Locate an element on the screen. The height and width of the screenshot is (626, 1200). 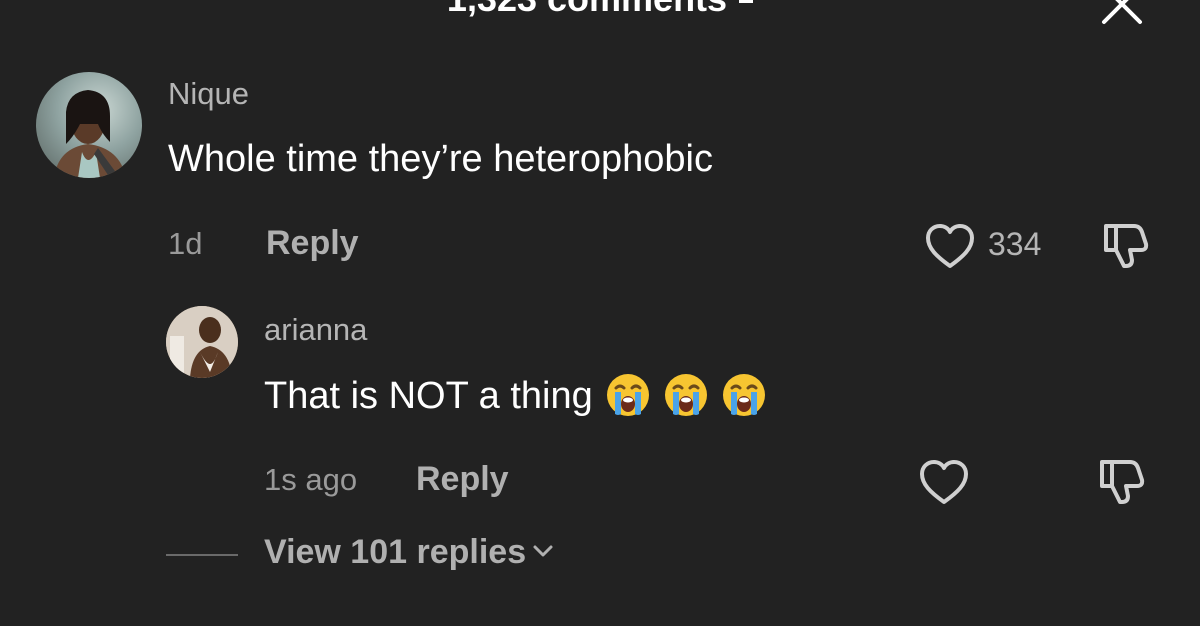
reply-text-line: That is NOT a thing is located at coordinates (515, 395).